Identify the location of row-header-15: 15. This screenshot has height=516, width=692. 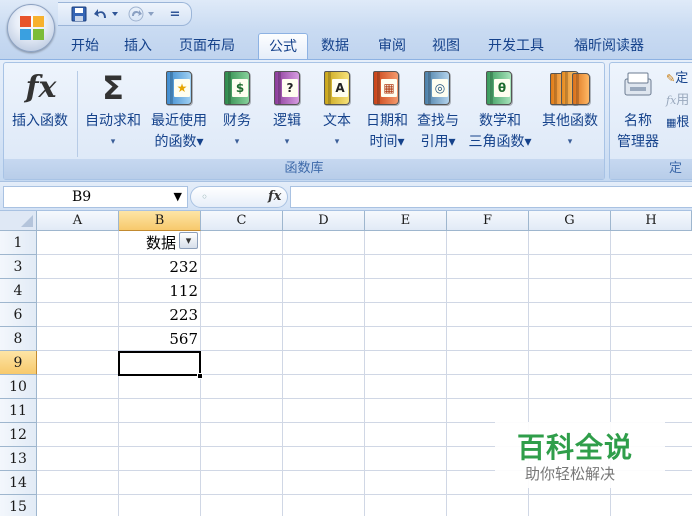
(18, 505).